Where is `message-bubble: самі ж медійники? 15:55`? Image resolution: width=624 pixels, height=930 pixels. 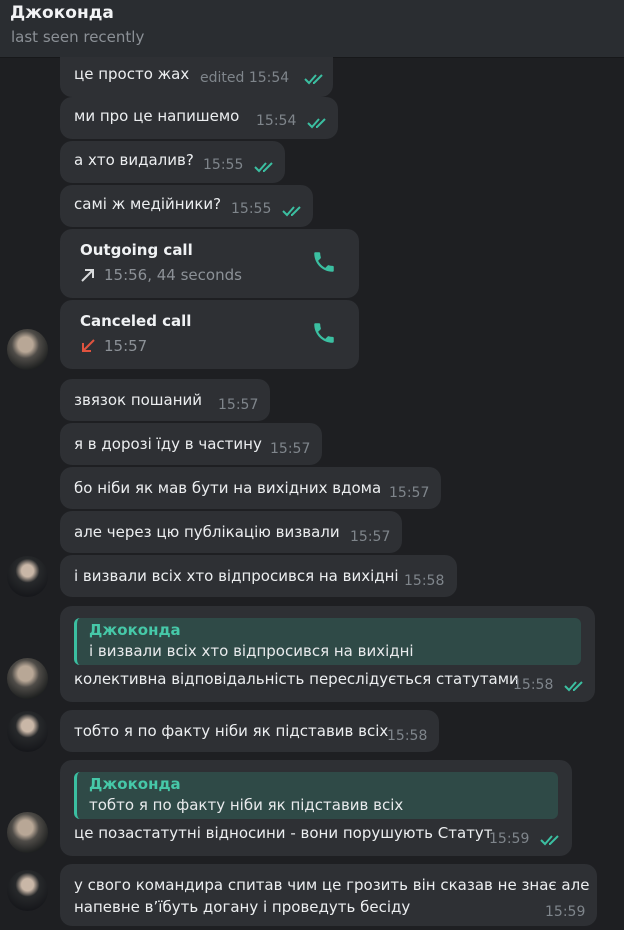
message-bubble: самі ж медійники? 15:55 is located at coordinates (186, 206).